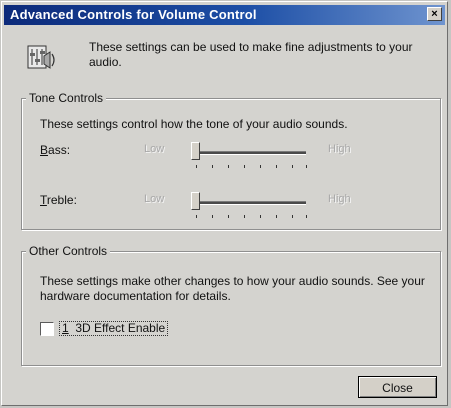 The image size is (451, 408). What do you see at coordinates (434, 14) in the screenshot?
I see `close-icon: ×` at bounding box center [434, 14].